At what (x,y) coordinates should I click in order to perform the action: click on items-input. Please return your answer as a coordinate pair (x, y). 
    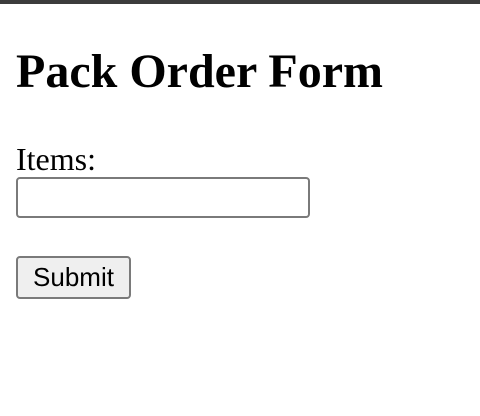
    Looking at the image, I should click on (163, 197).